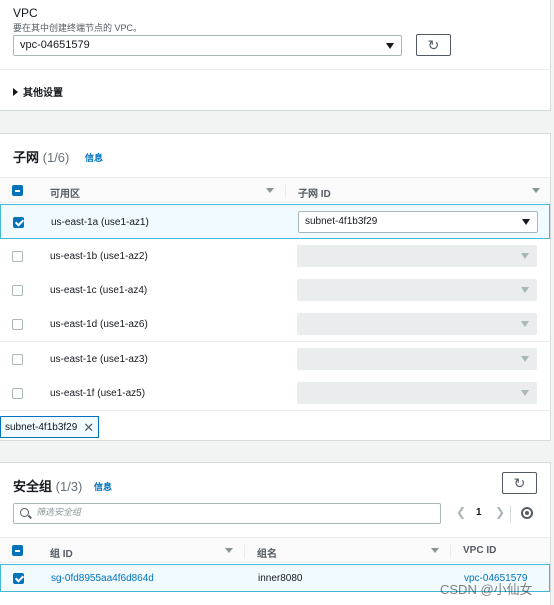 The image size is (554, 605). Describe the element at coordinates (275, 324) in the screenshot. I see `subnet-row: us-east-1d (use1-az6)` at that location.